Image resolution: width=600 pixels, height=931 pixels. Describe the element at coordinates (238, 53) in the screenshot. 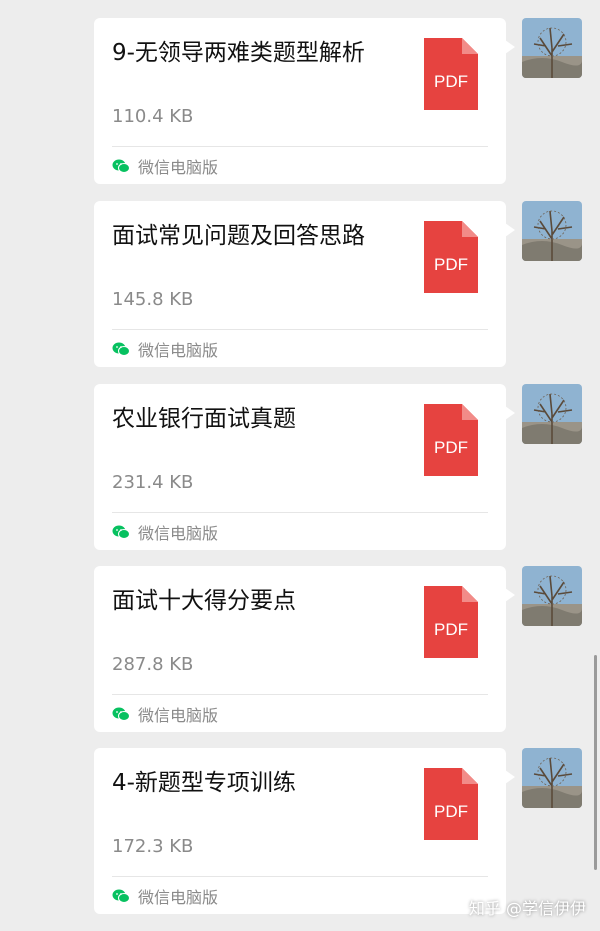

I see `file-title: 9-无领导两难类题型解析` at that location.